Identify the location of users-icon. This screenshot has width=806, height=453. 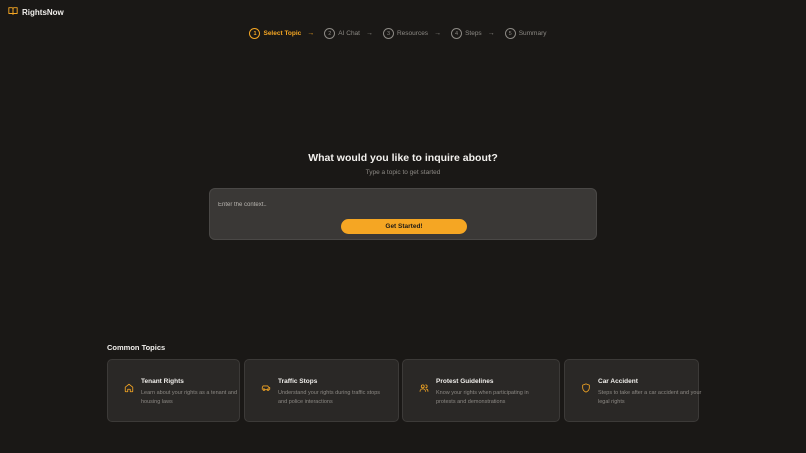
(424, 386).